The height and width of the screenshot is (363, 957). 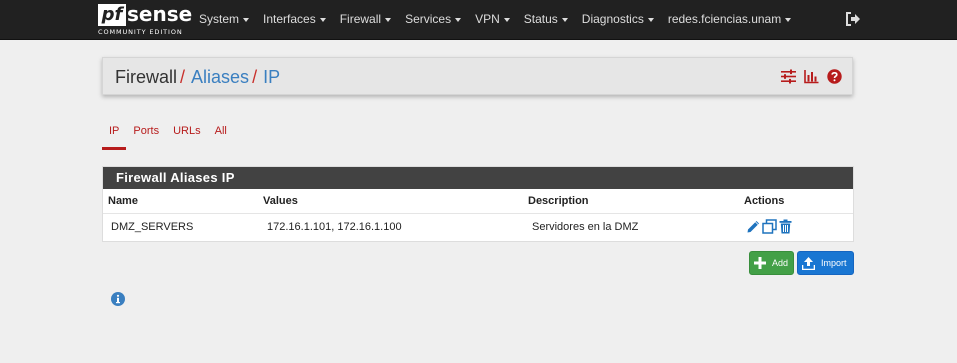 What do you see at coordinates (219, 19) in the screenshot?
I see `menu-system-label: System` at bounding box center [219, 19].